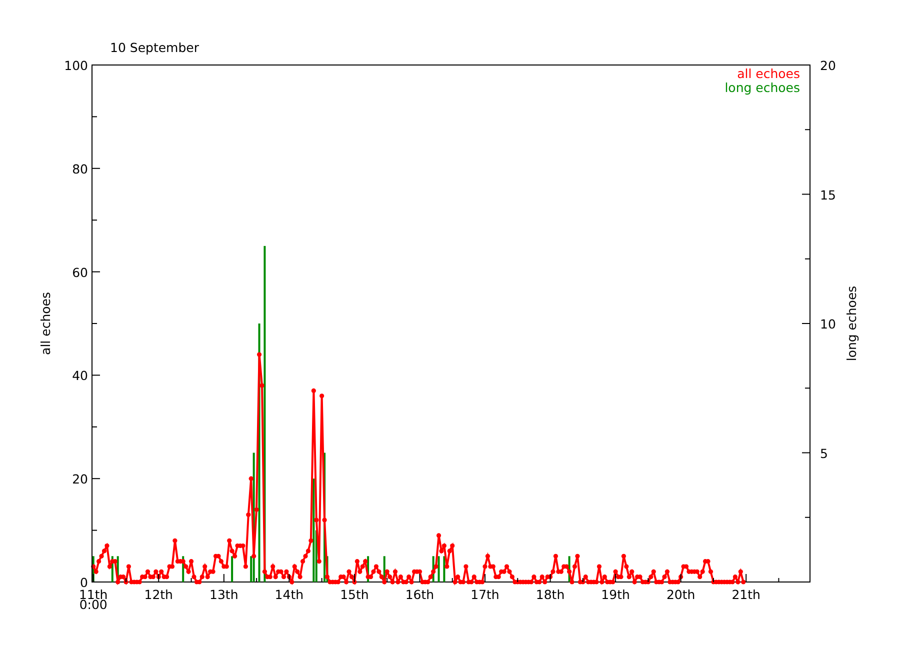 This screenshot has width=900, height=650. I want to click on chart-title: 10 September, so click(154, 47).